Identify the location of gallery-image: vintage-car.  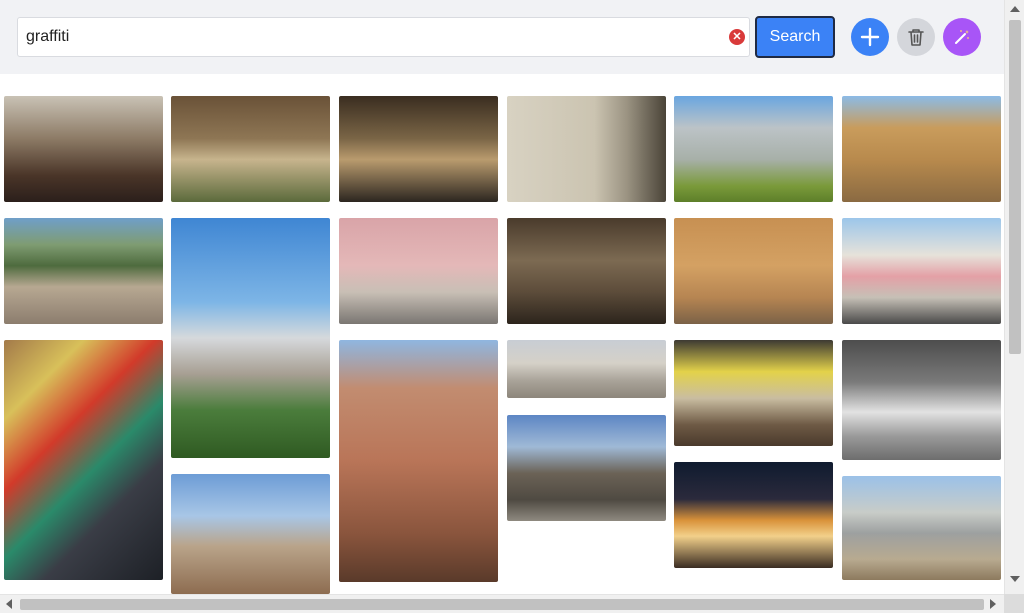
(921, 400).